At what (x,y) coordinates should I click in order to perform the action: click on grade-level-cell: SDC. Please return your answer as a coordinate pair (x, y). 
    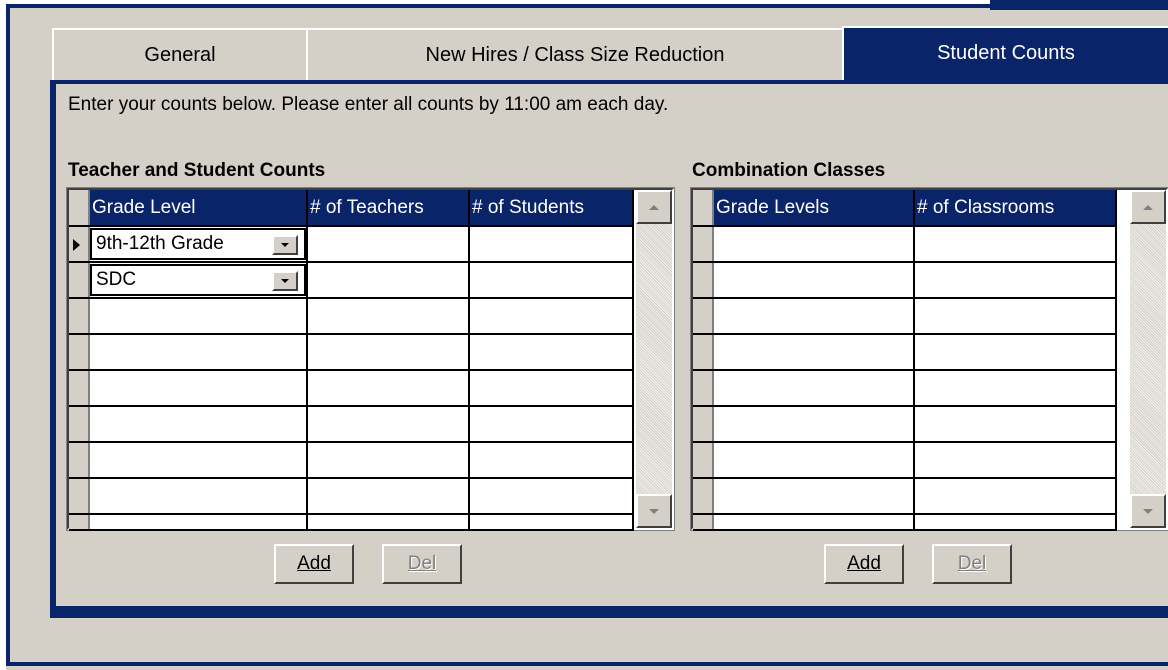
    Looking at the image, I should click on (198, 280).